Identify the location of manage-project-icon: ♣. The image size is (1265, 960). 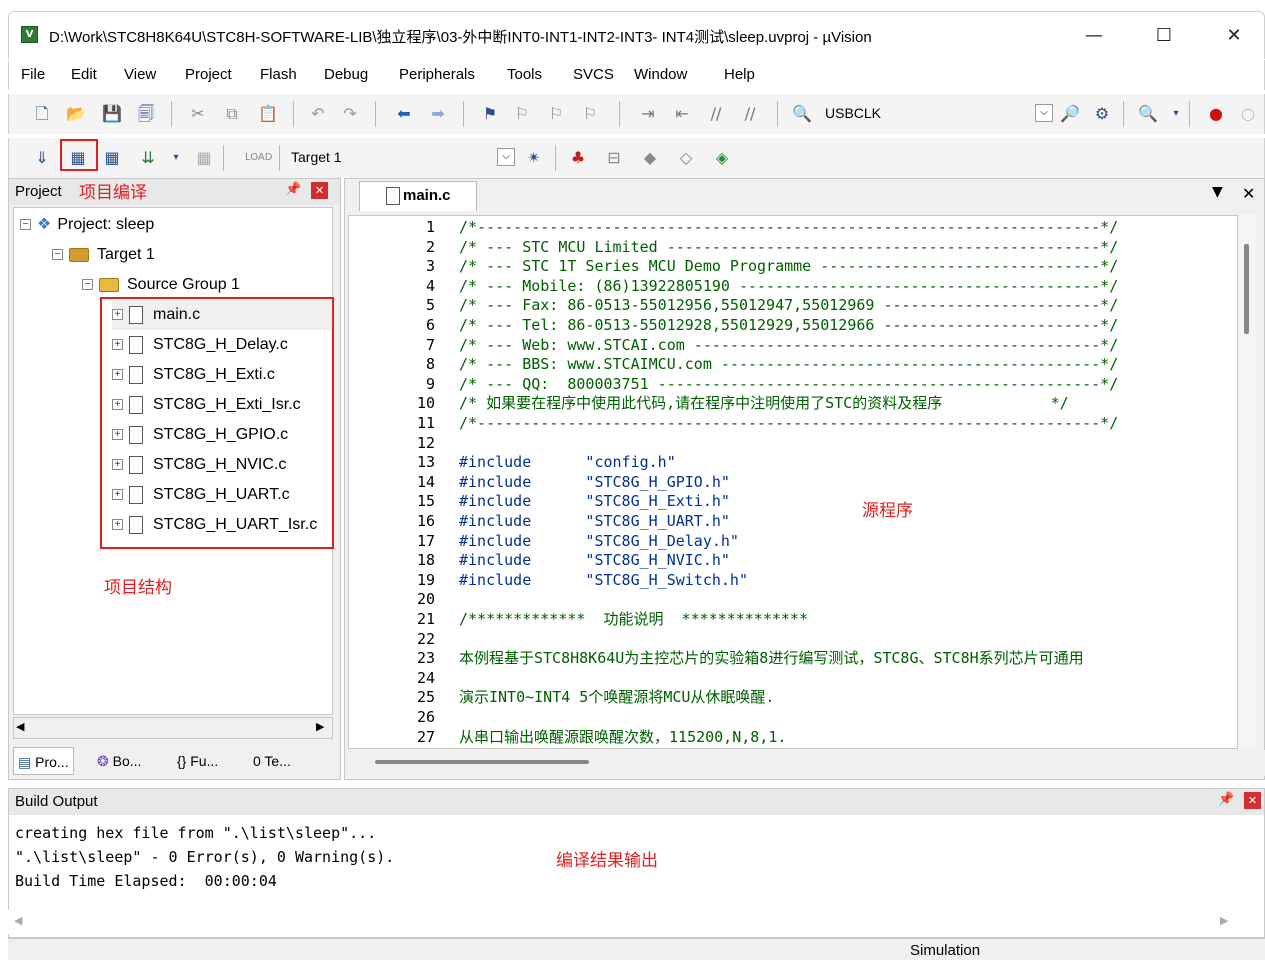
(578, 158).